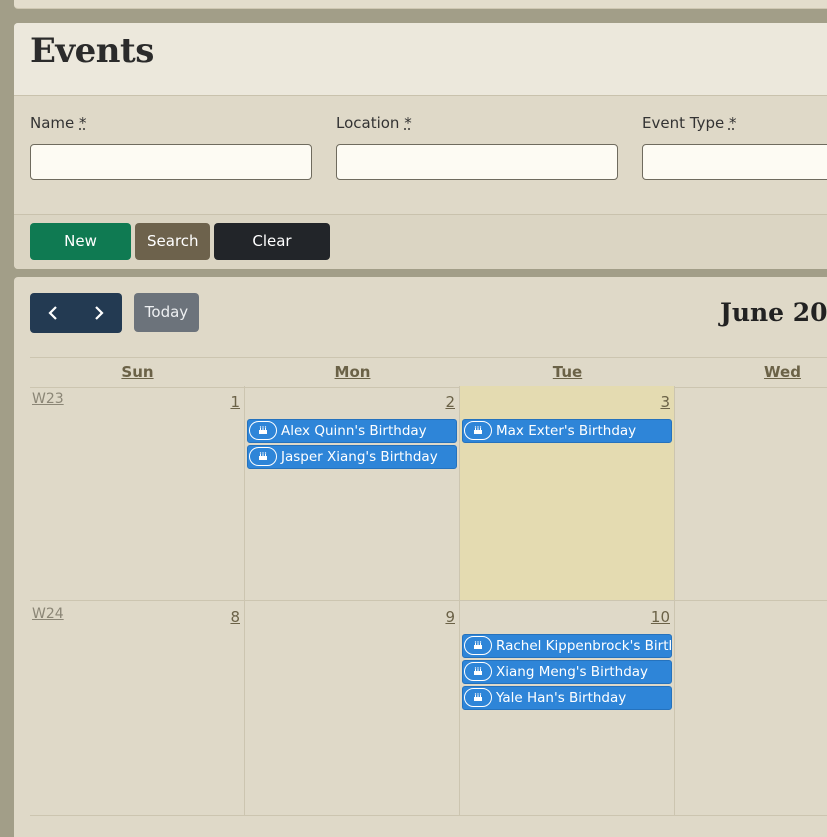  I want to click on day-number: 1, so click(235, 402).